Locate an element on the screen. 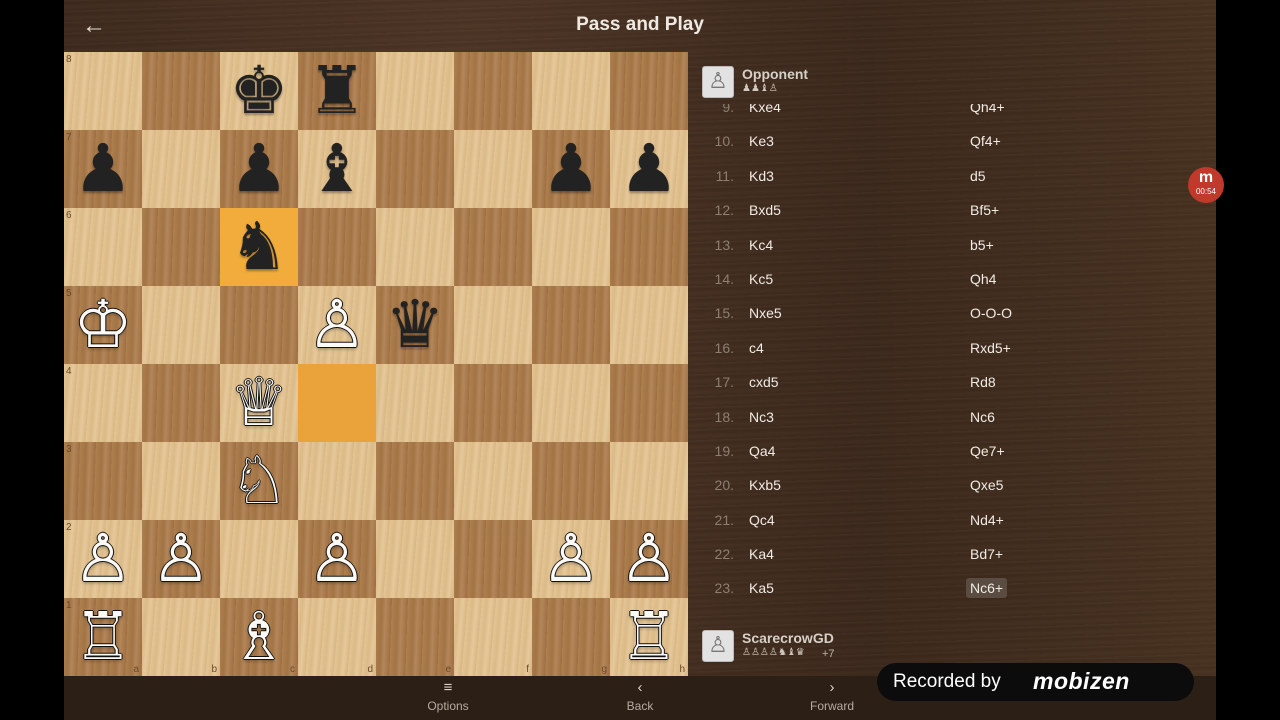 The image size is (1280, 720). square-a6: 6 is located at coordinates (103, 247).